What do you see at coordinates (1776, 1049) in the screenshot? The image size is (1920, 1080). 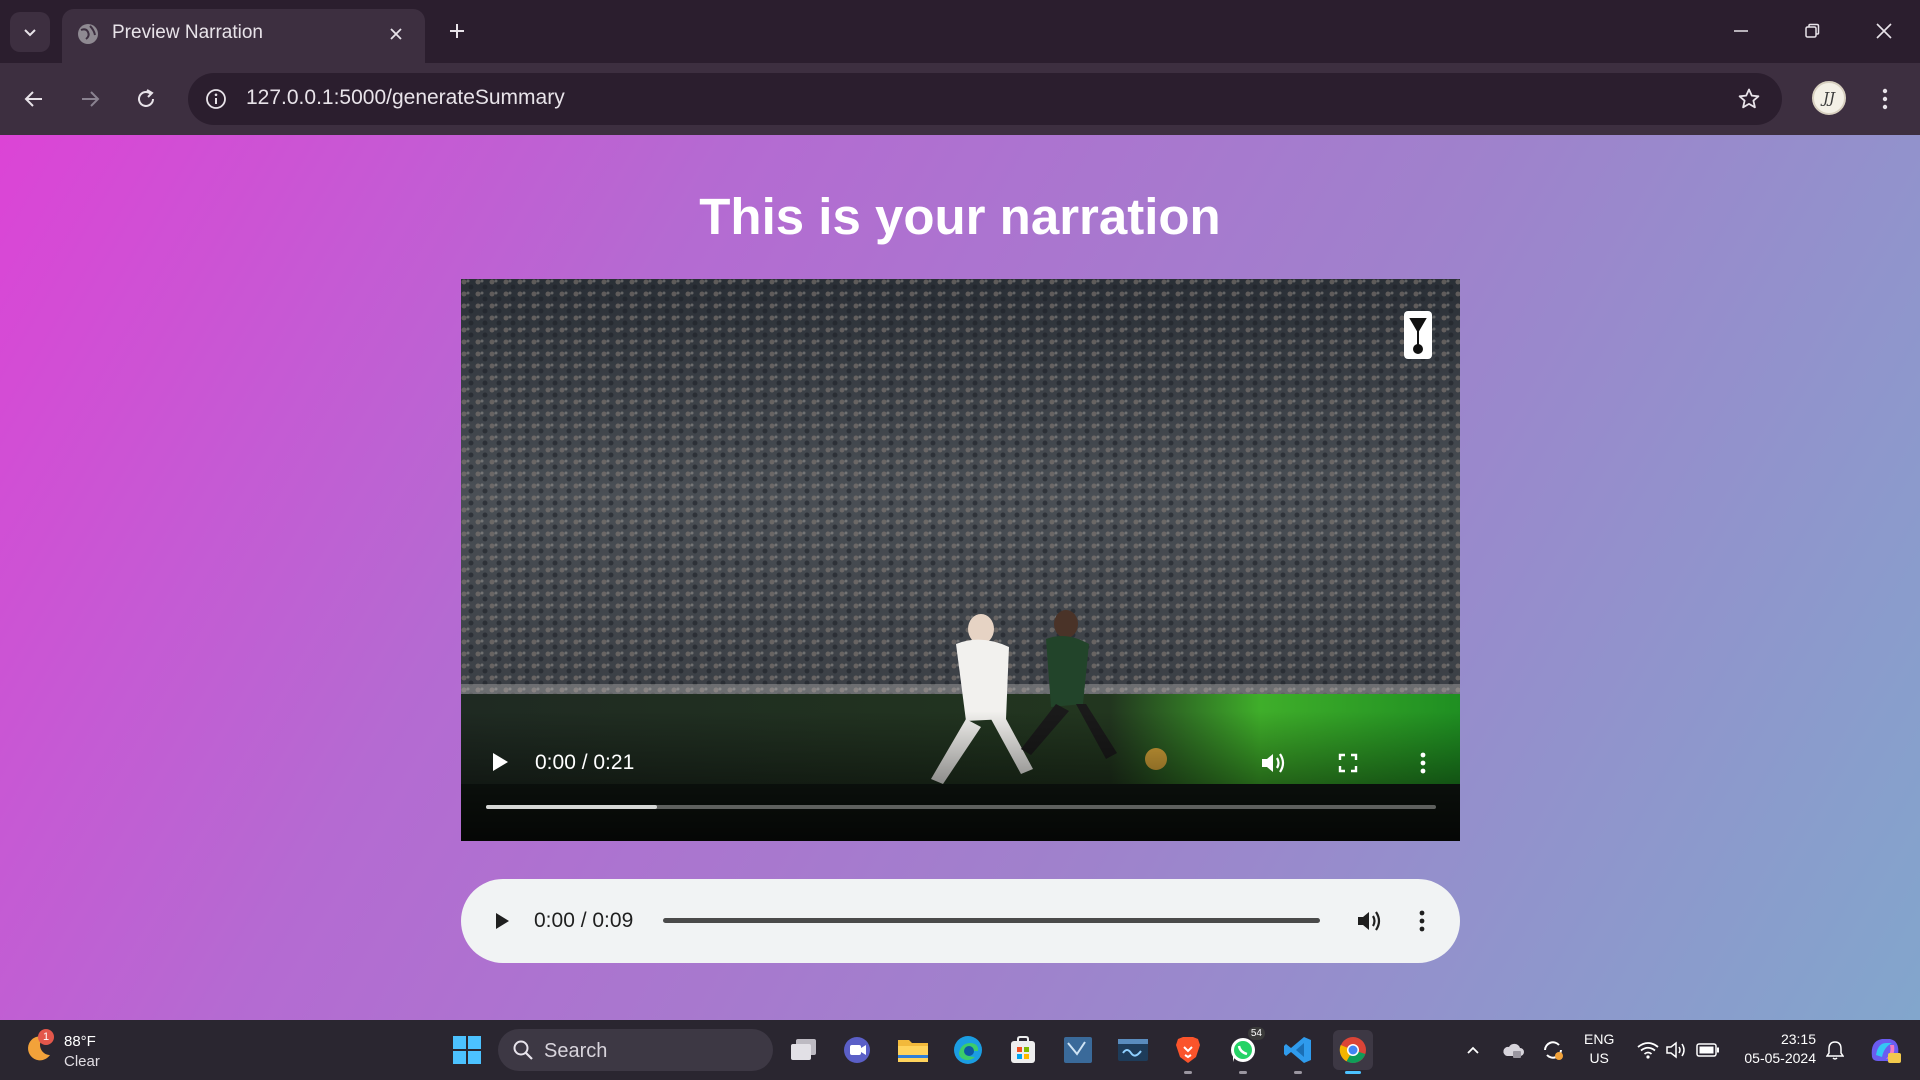 I see `taskbar-clock: 23:15 05-05-2024` at bounding box center [1776, 1049].